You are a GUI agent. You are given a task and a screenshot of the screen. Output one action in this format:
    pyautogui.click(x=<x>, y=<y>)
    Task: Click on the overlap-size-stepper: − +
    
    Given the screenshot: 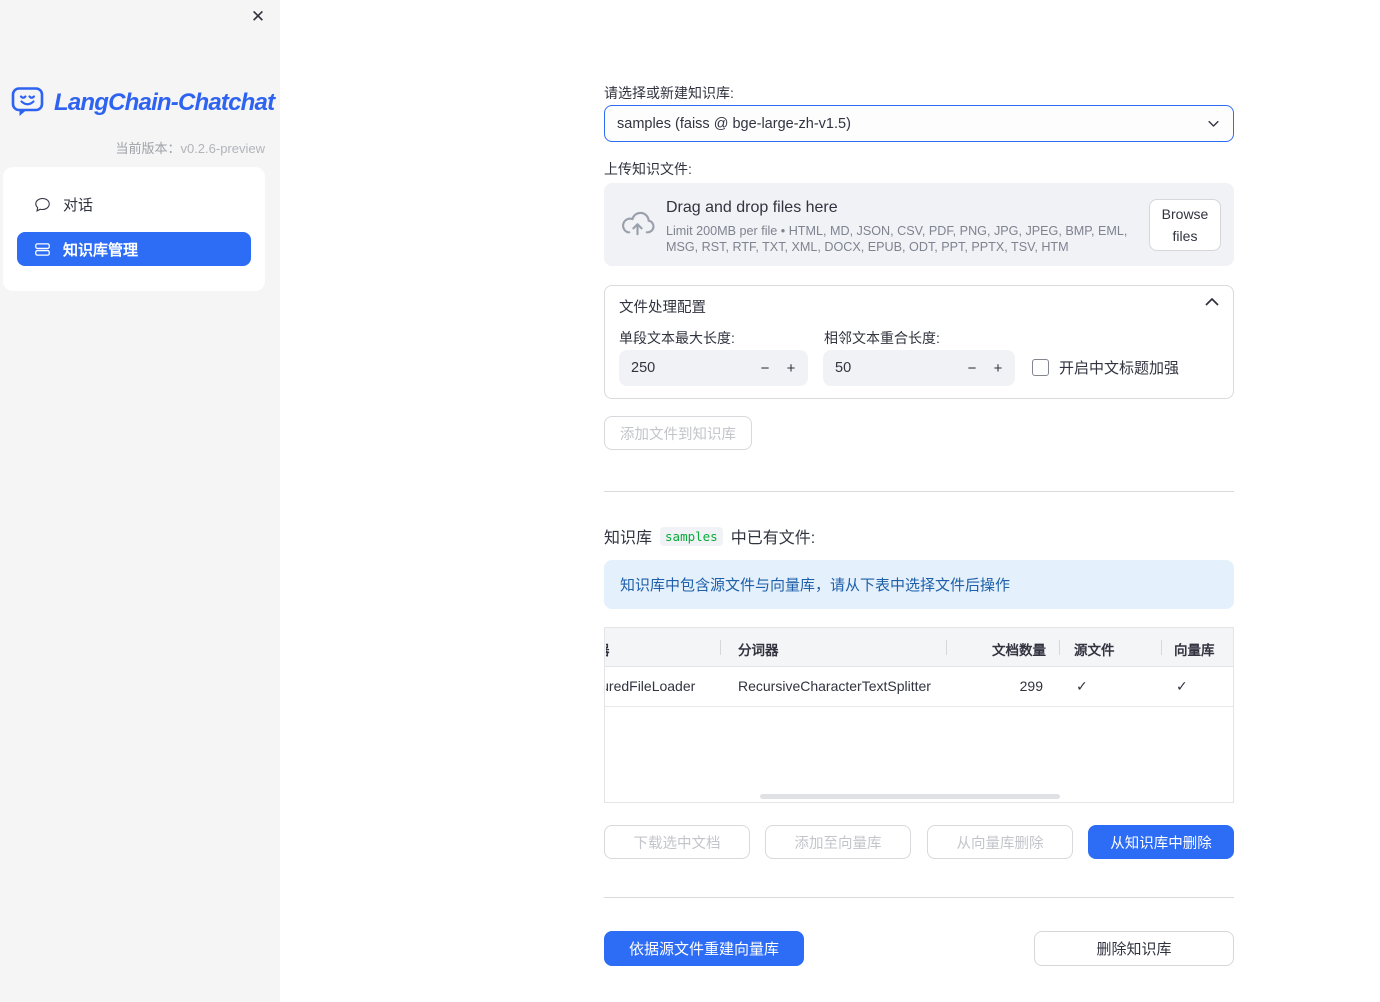 What is the action you would take?
    pyautogui.click(x=919, y=368)
    